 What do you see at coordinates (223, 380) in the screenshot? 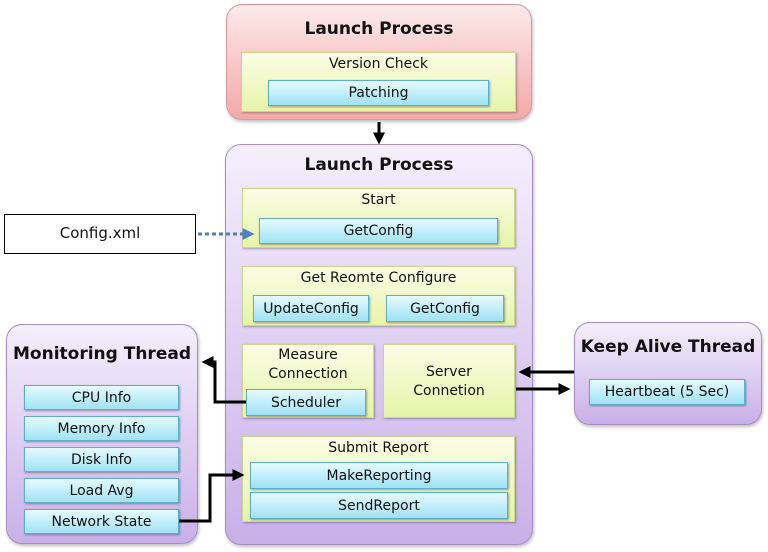
I see `scheduler-to-monitoring-arrow` at bounding box center [223, 380].